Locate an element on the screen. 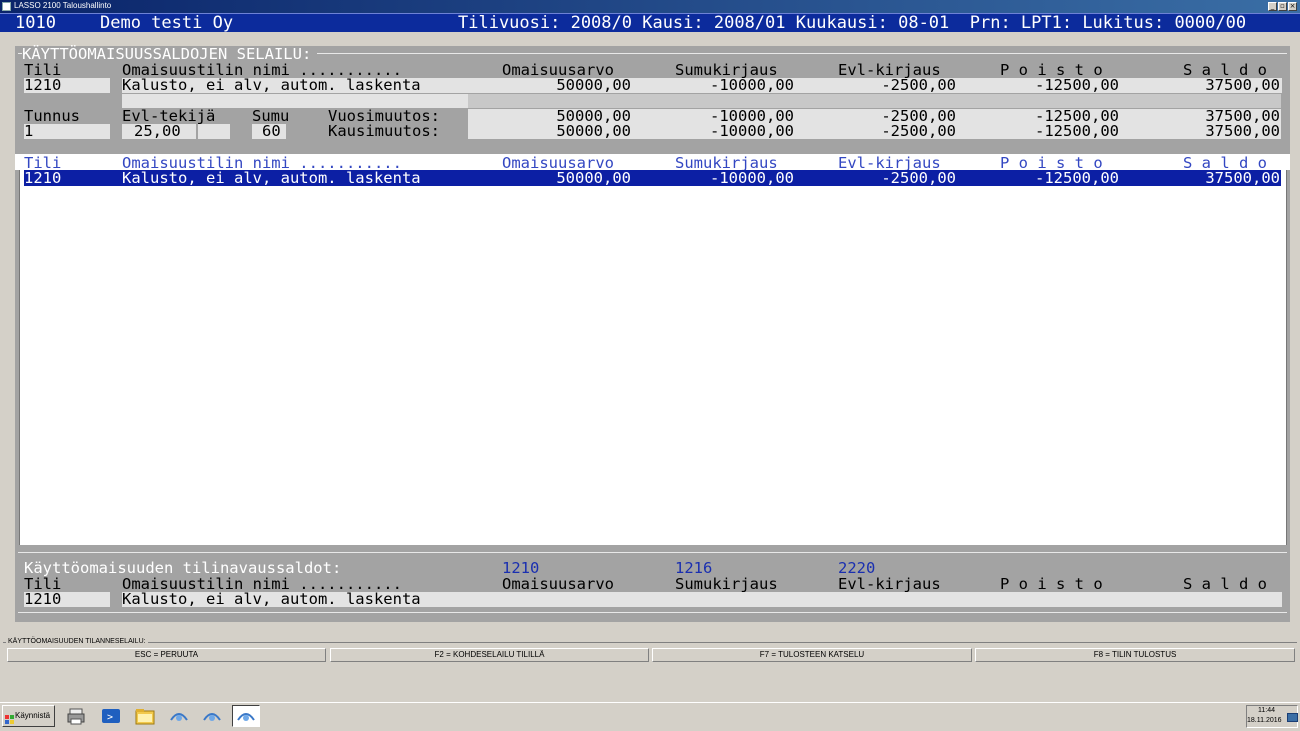 The image size is (1300, 731). window-title: LASSO 2100 Taloushallinto is located at coordinates (63, 5).